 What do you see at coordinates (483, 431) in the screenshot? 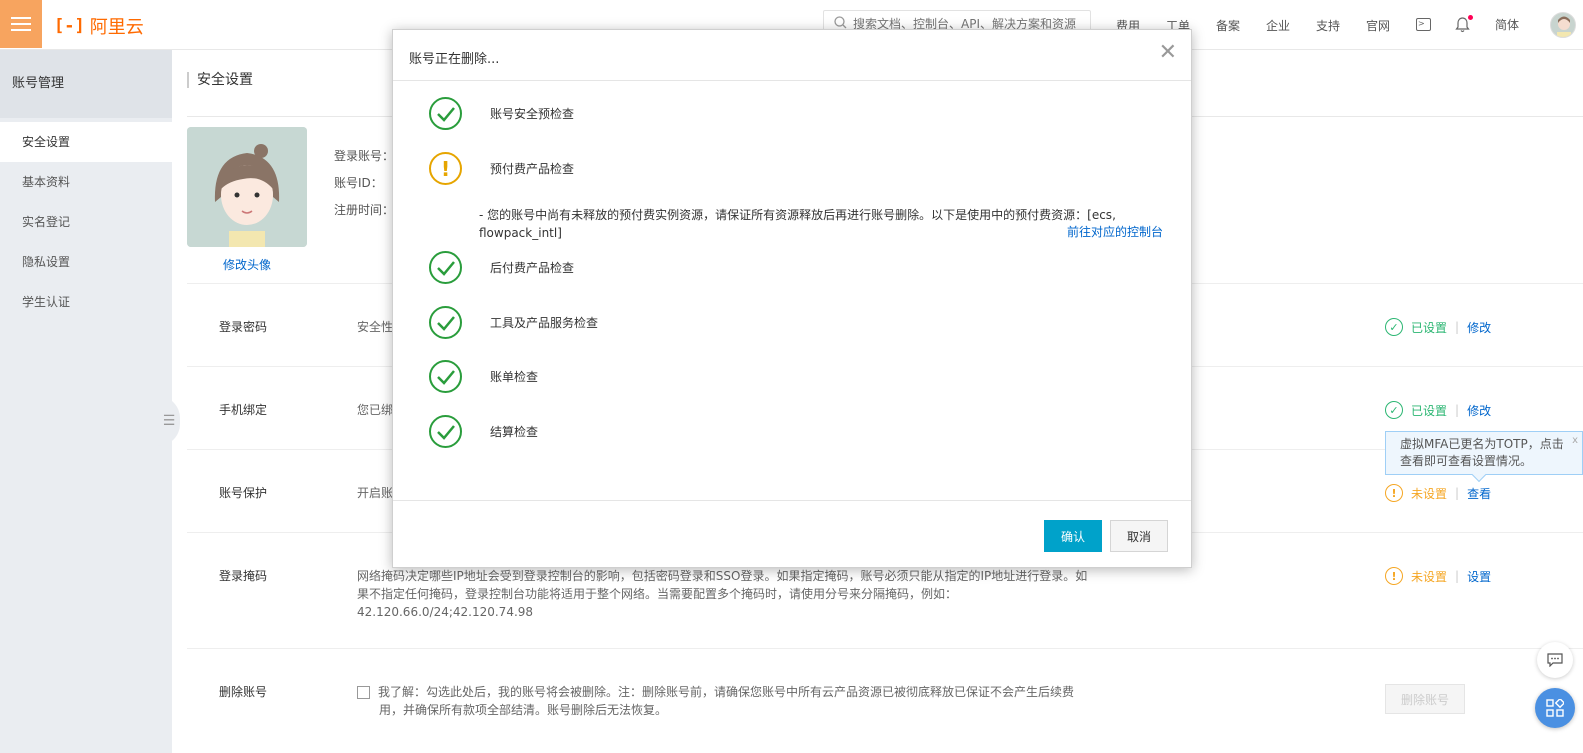
I see `check-item-settlement: 结算检查` at bounding box center [483, 431].